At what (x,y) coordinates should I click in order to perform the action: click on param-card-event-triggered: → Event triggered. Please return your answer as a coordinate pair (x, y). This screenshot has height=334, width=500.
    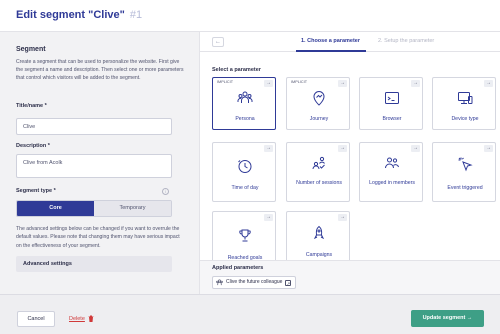
    Looking at the image, I should click on (464, 172).